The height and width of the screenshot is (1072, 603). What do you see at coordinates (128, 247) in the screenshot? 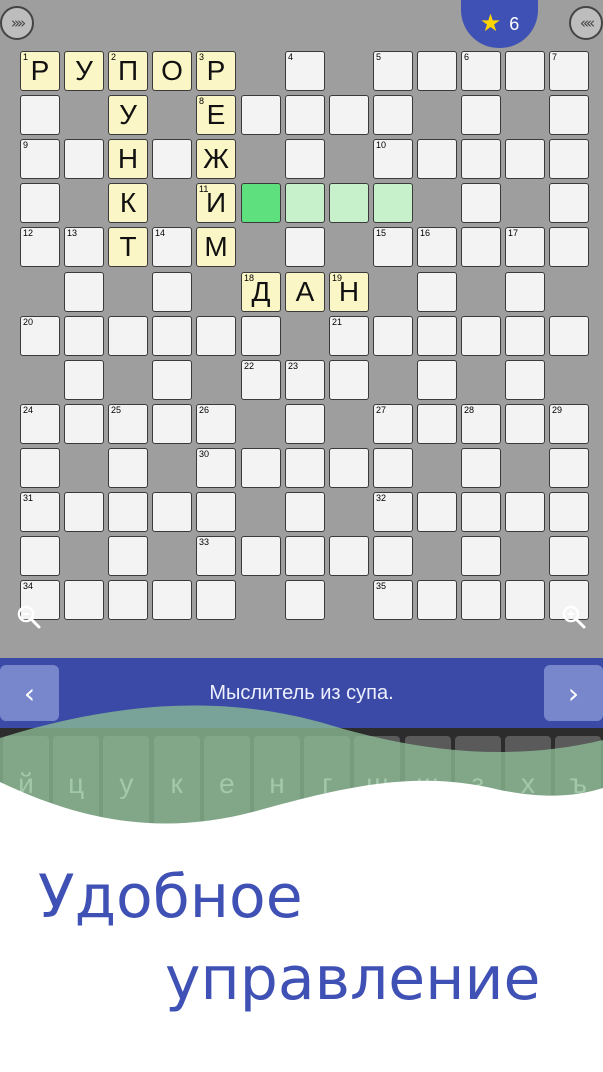
I see `grid-cell: Т` at bounding box center [128, 247].